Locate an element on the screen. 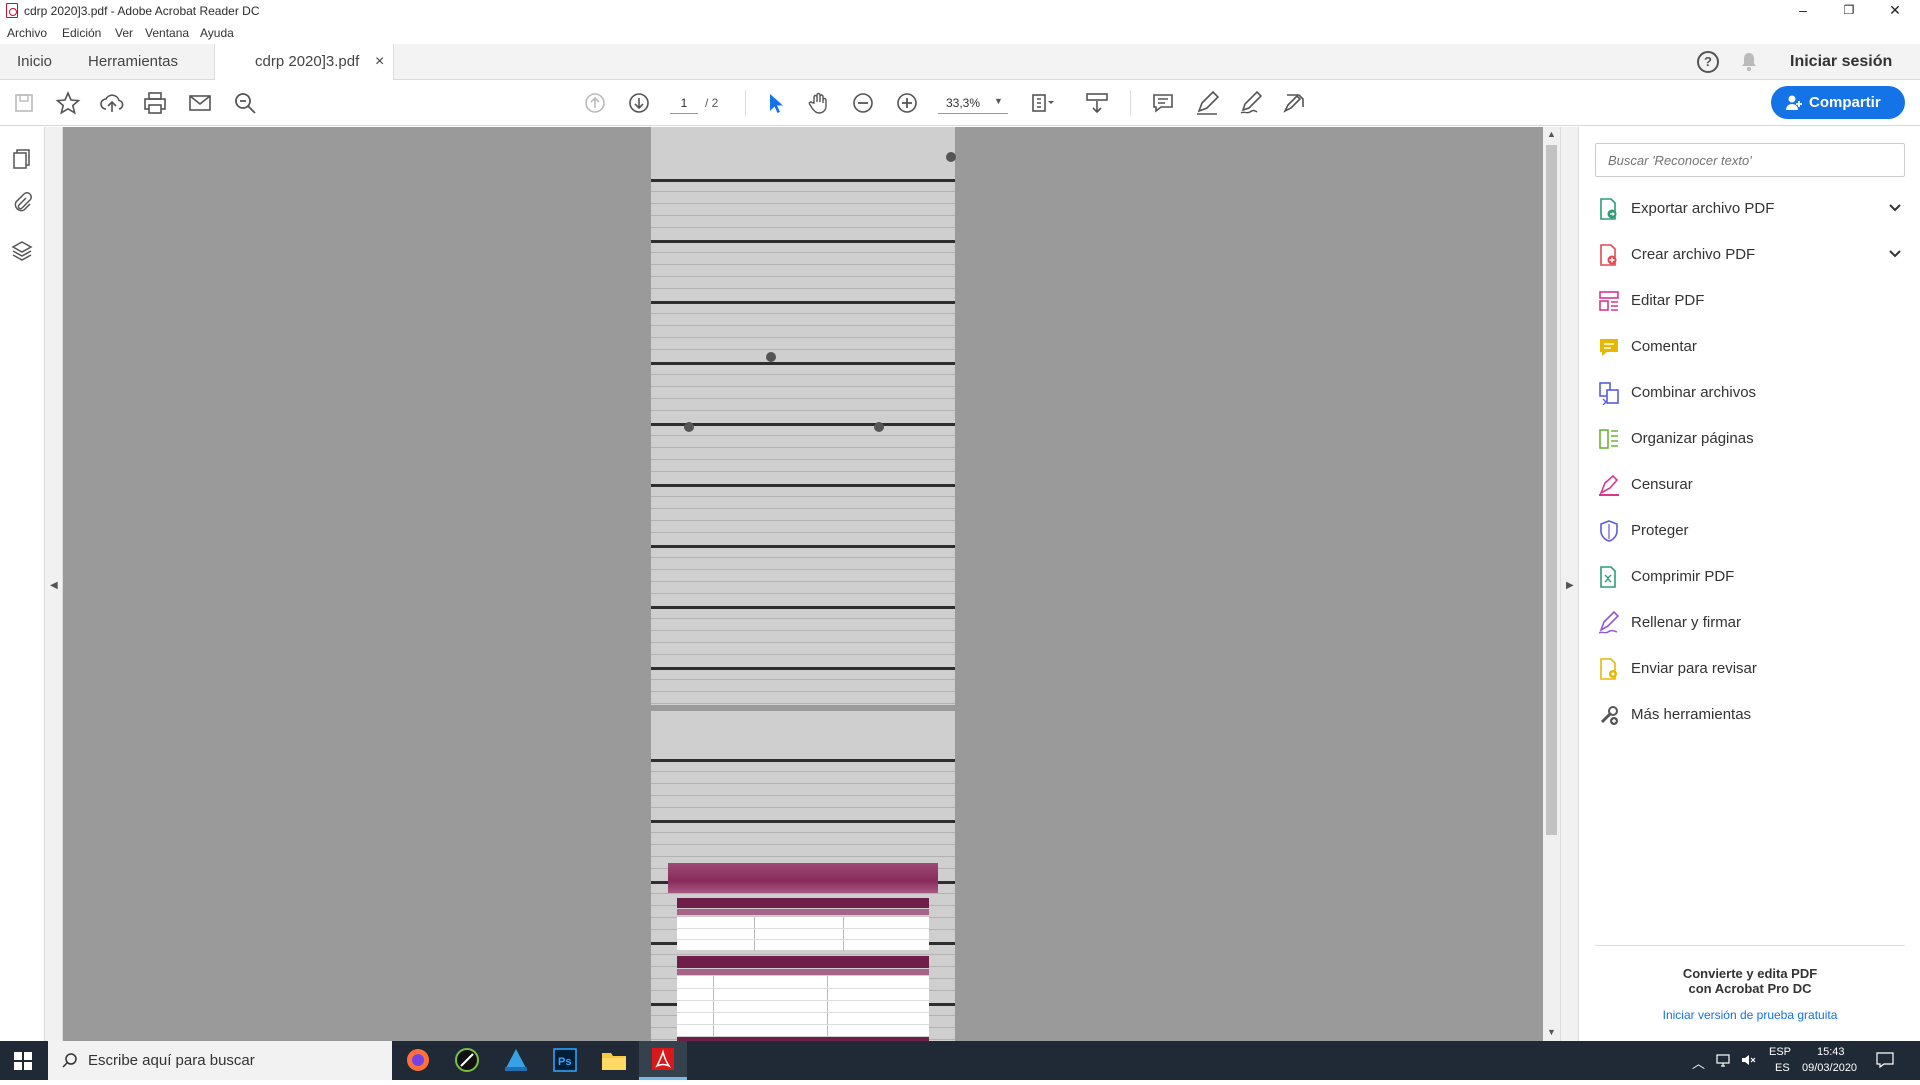 The image size is (1920, 1085). wood-knot is located at coordinates (951, 157).